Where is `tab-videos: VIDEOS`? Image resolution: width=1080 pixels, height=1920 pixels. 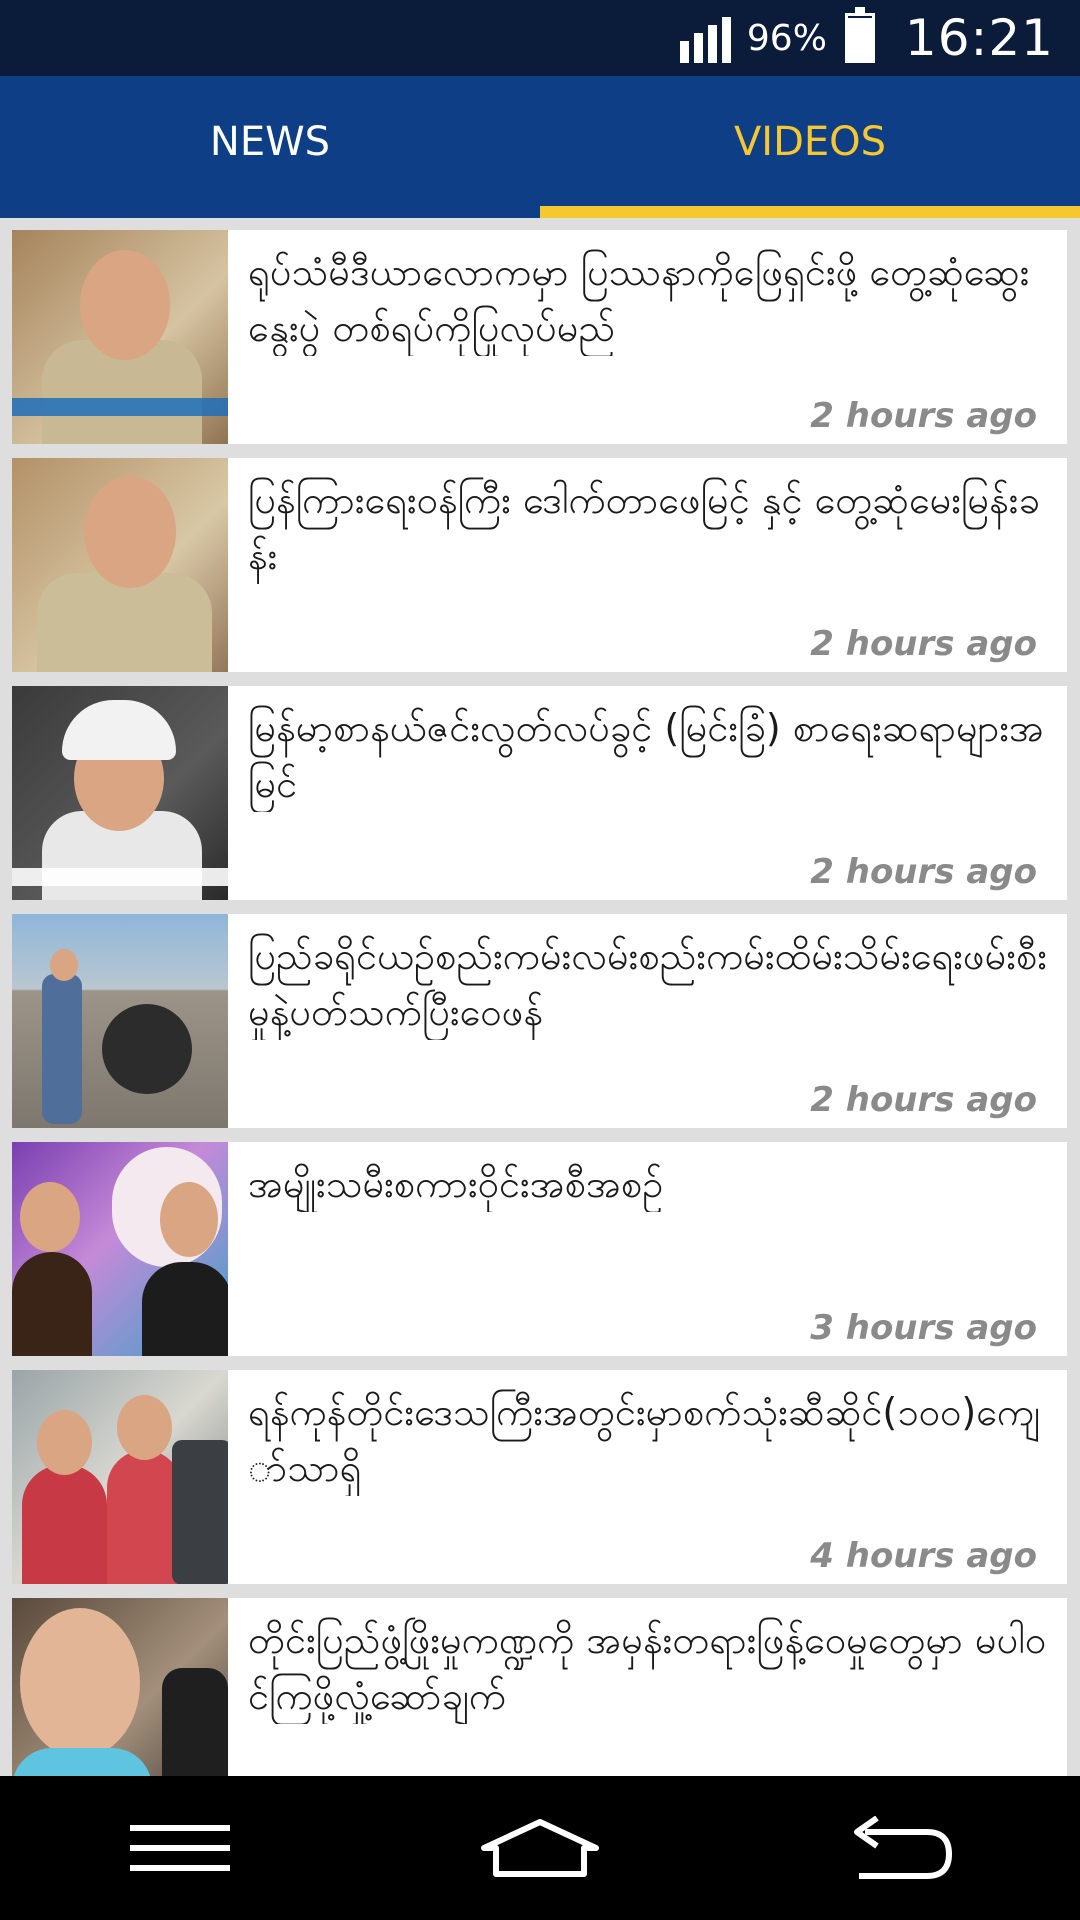
tab-videos: VIDEOS is located at coordinates (810, 147).